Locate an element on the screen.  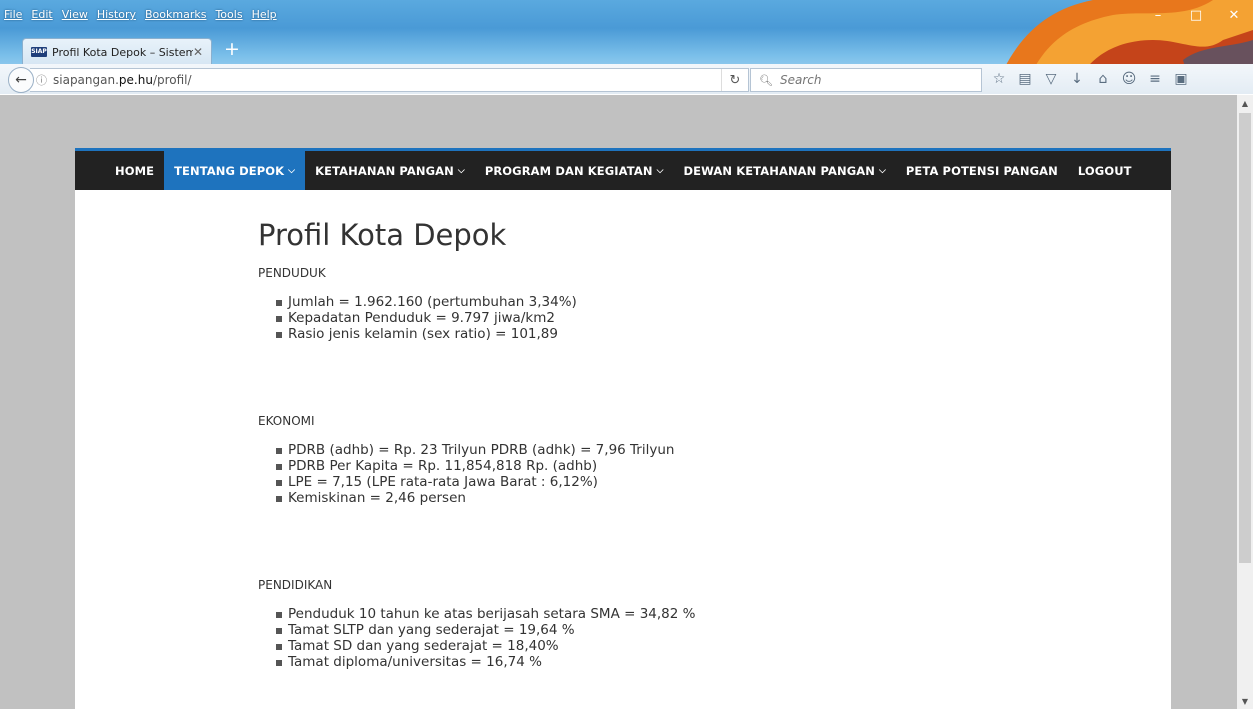
nav-program-label: PROGRAM DAN KEGIATAN is located at coordinates (568, 170).